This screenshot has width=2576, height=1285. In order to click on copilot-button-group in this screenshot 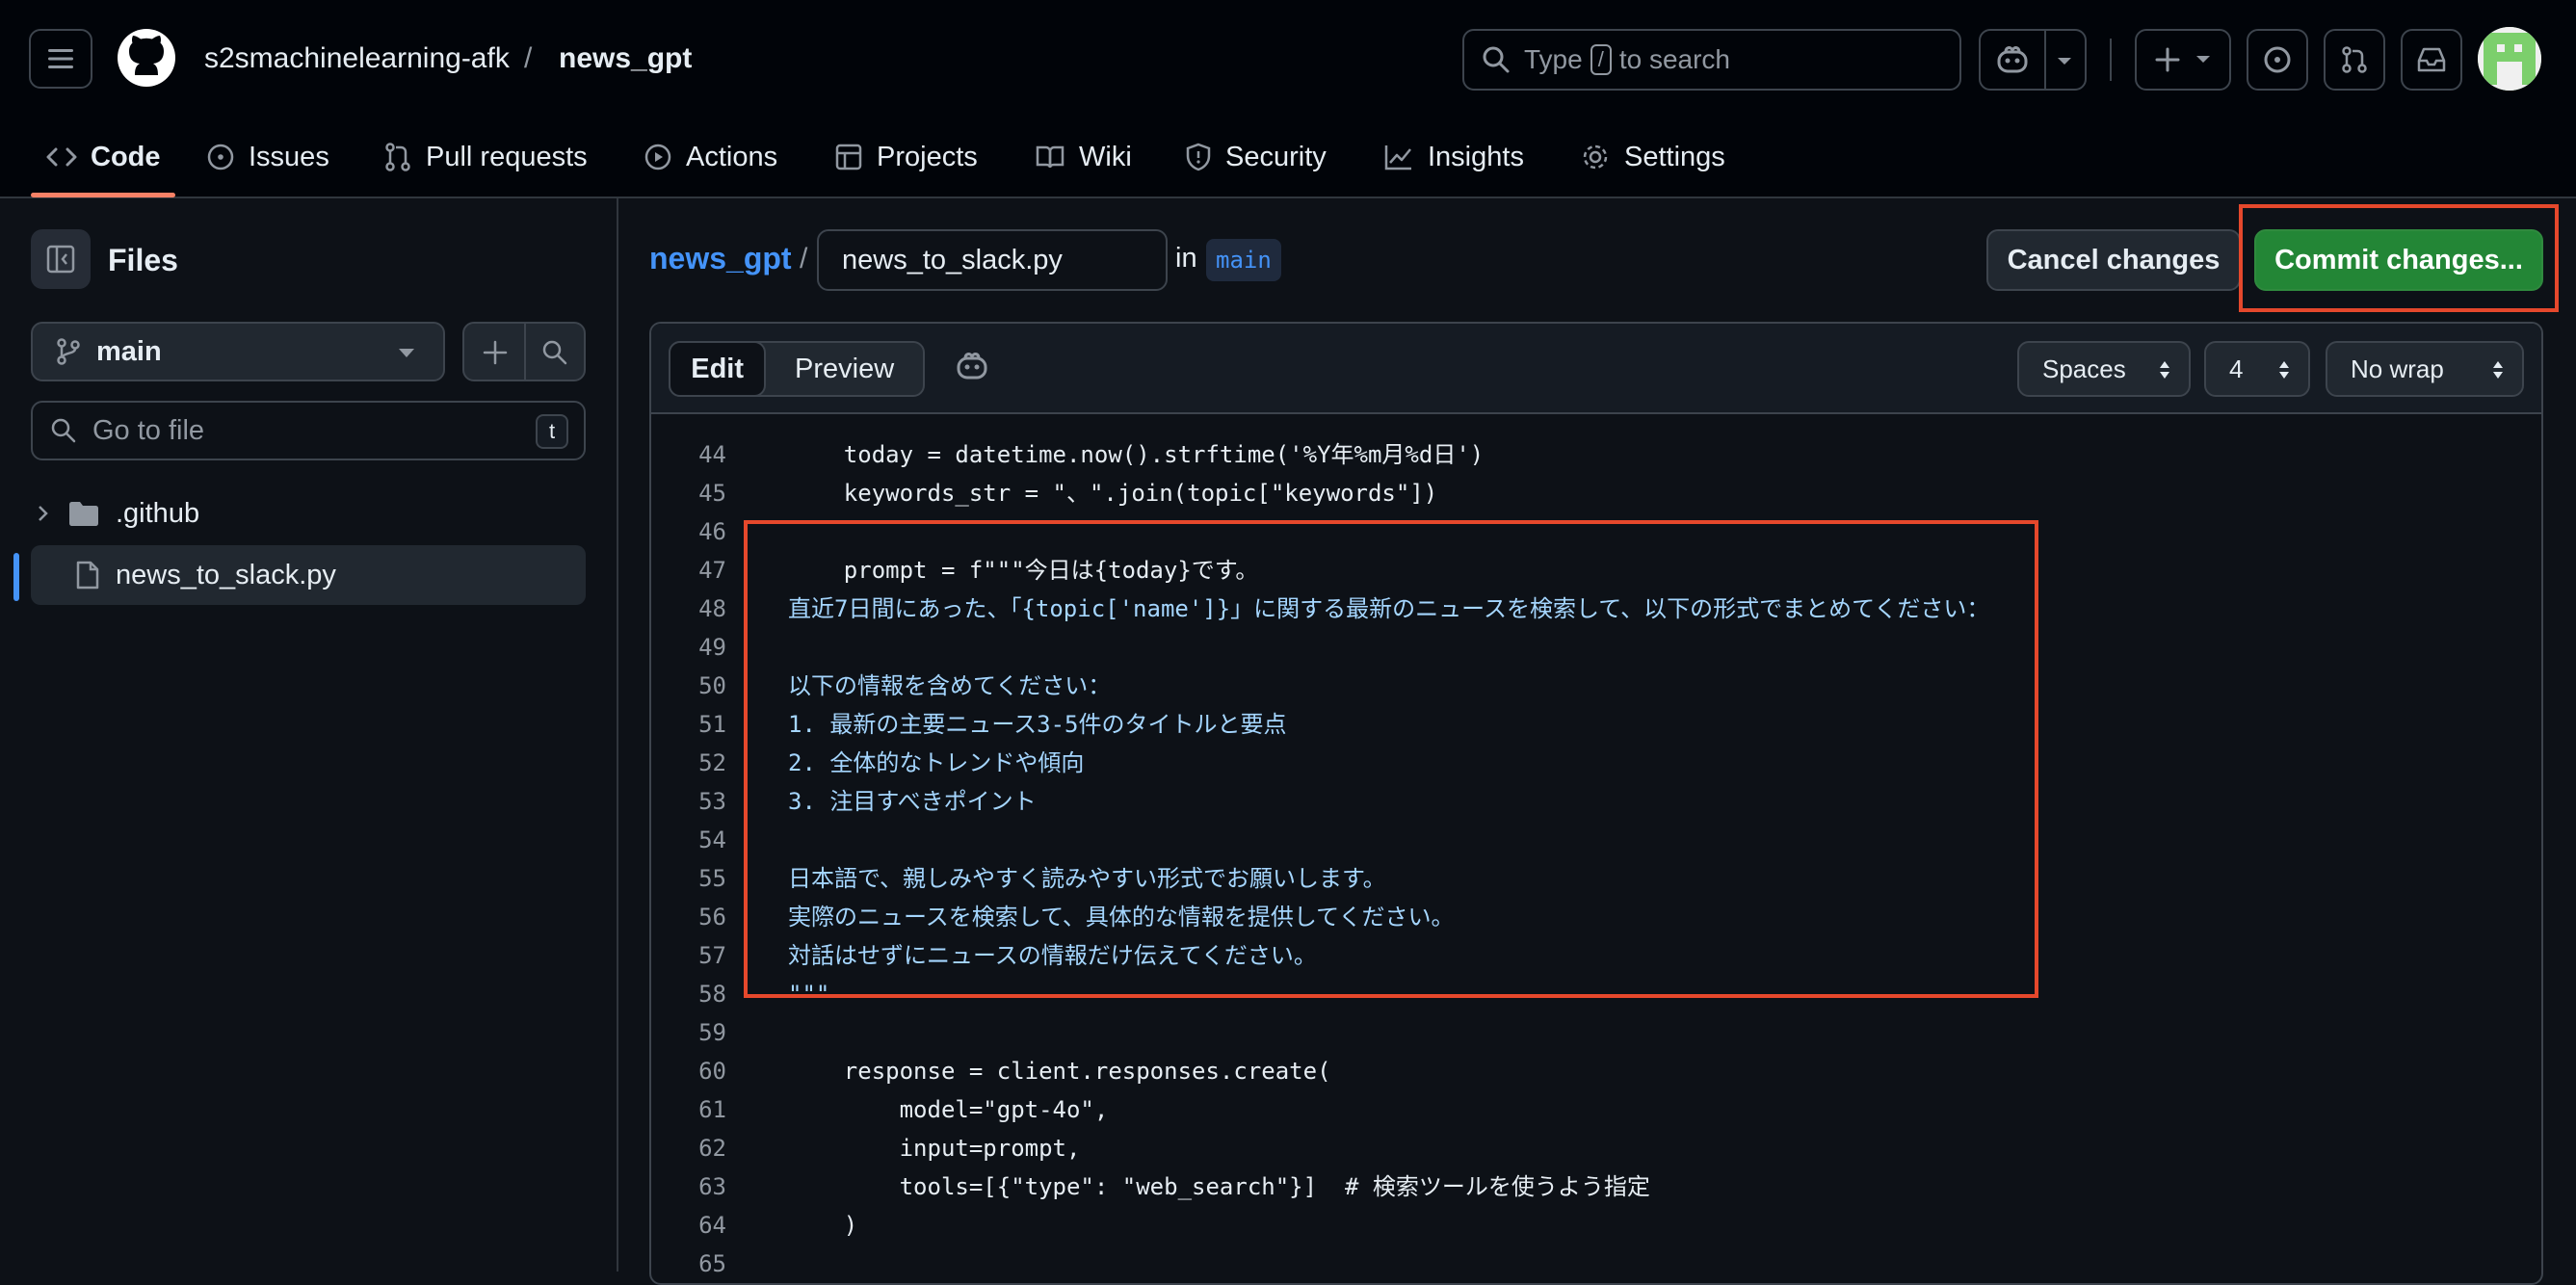, I will do `click(2033, 60)`.